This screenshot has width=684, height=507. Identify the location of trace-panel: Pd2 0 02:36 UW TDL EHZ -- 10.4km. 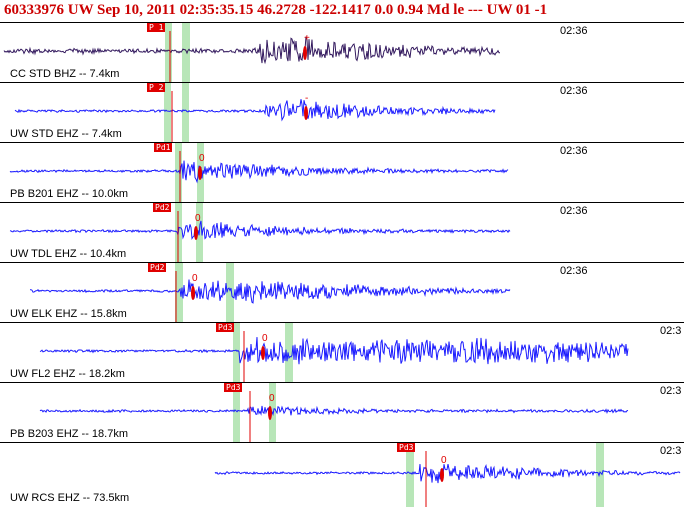
(342, 232).